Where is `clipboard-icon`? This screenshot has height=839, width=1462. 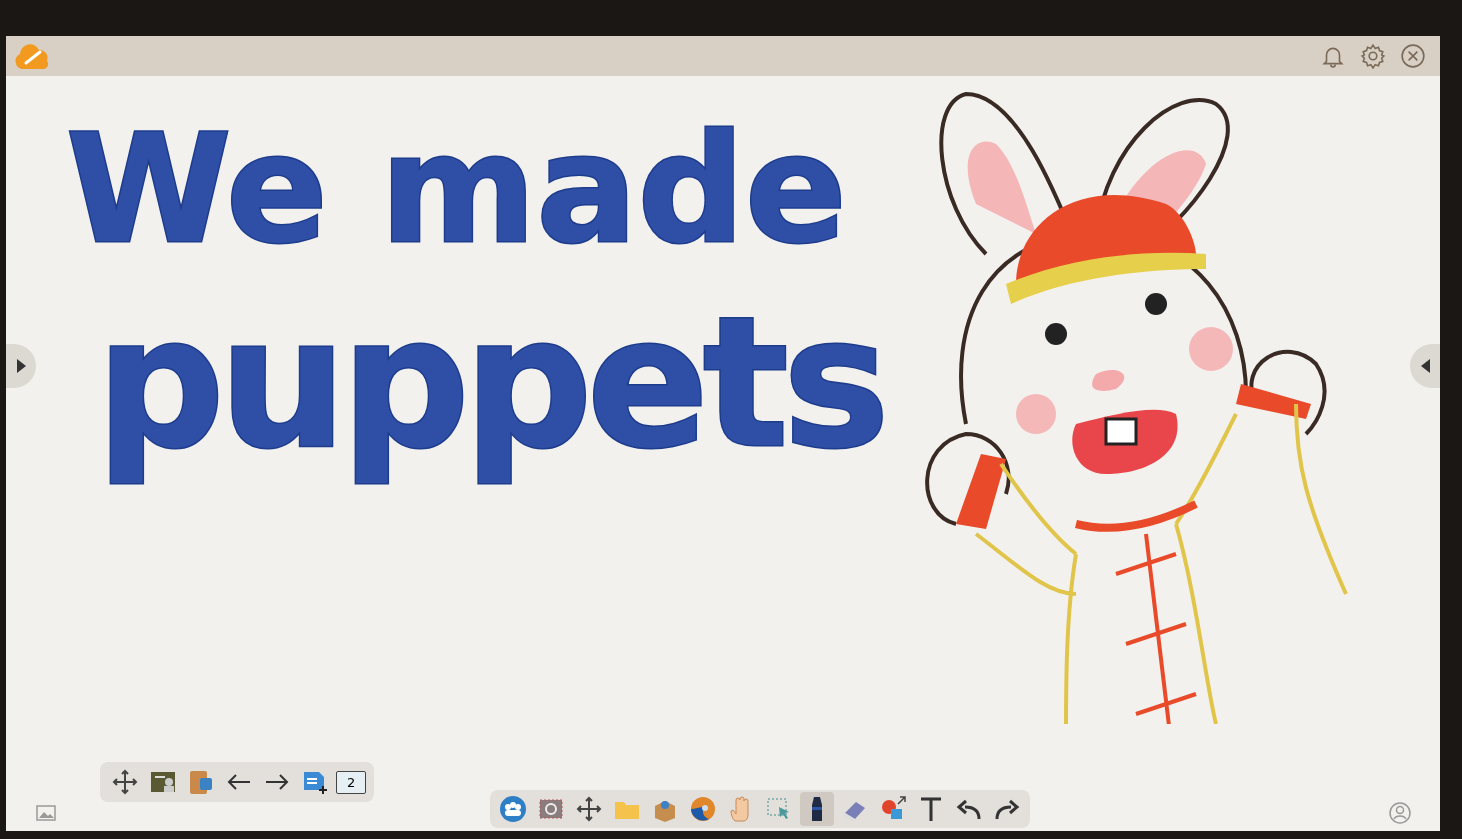
clipboard-icon is located at coordinates (201, 782).